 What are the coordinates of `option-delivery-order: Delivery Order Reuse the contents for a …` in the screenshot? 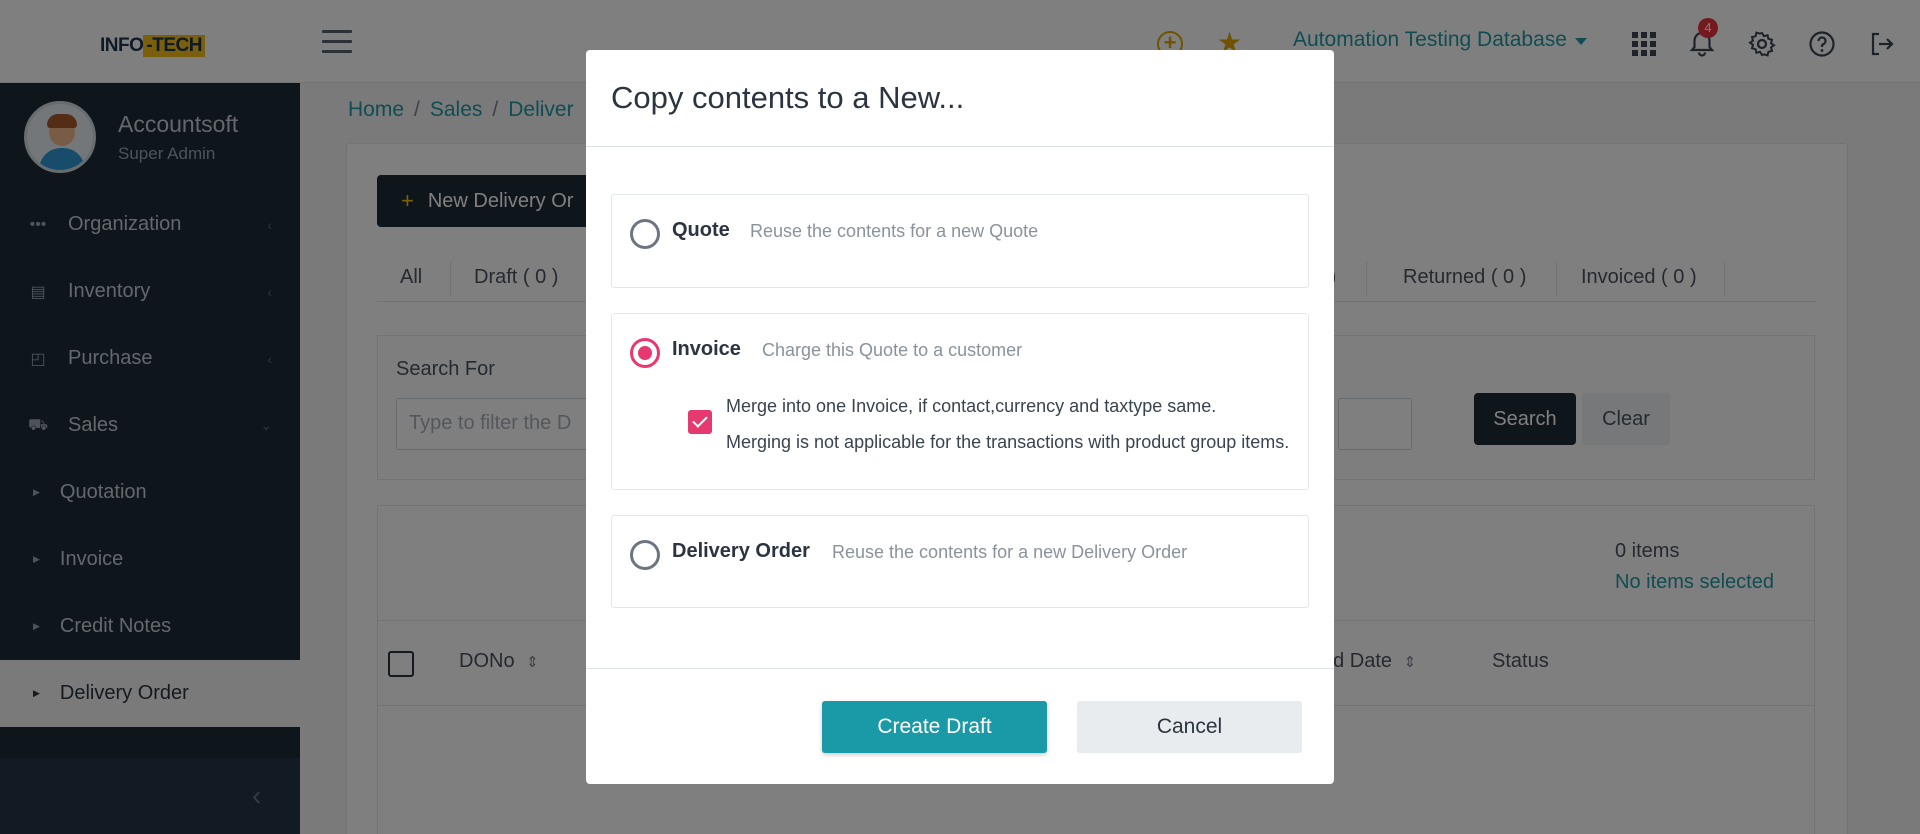 It's located at (960, 561).